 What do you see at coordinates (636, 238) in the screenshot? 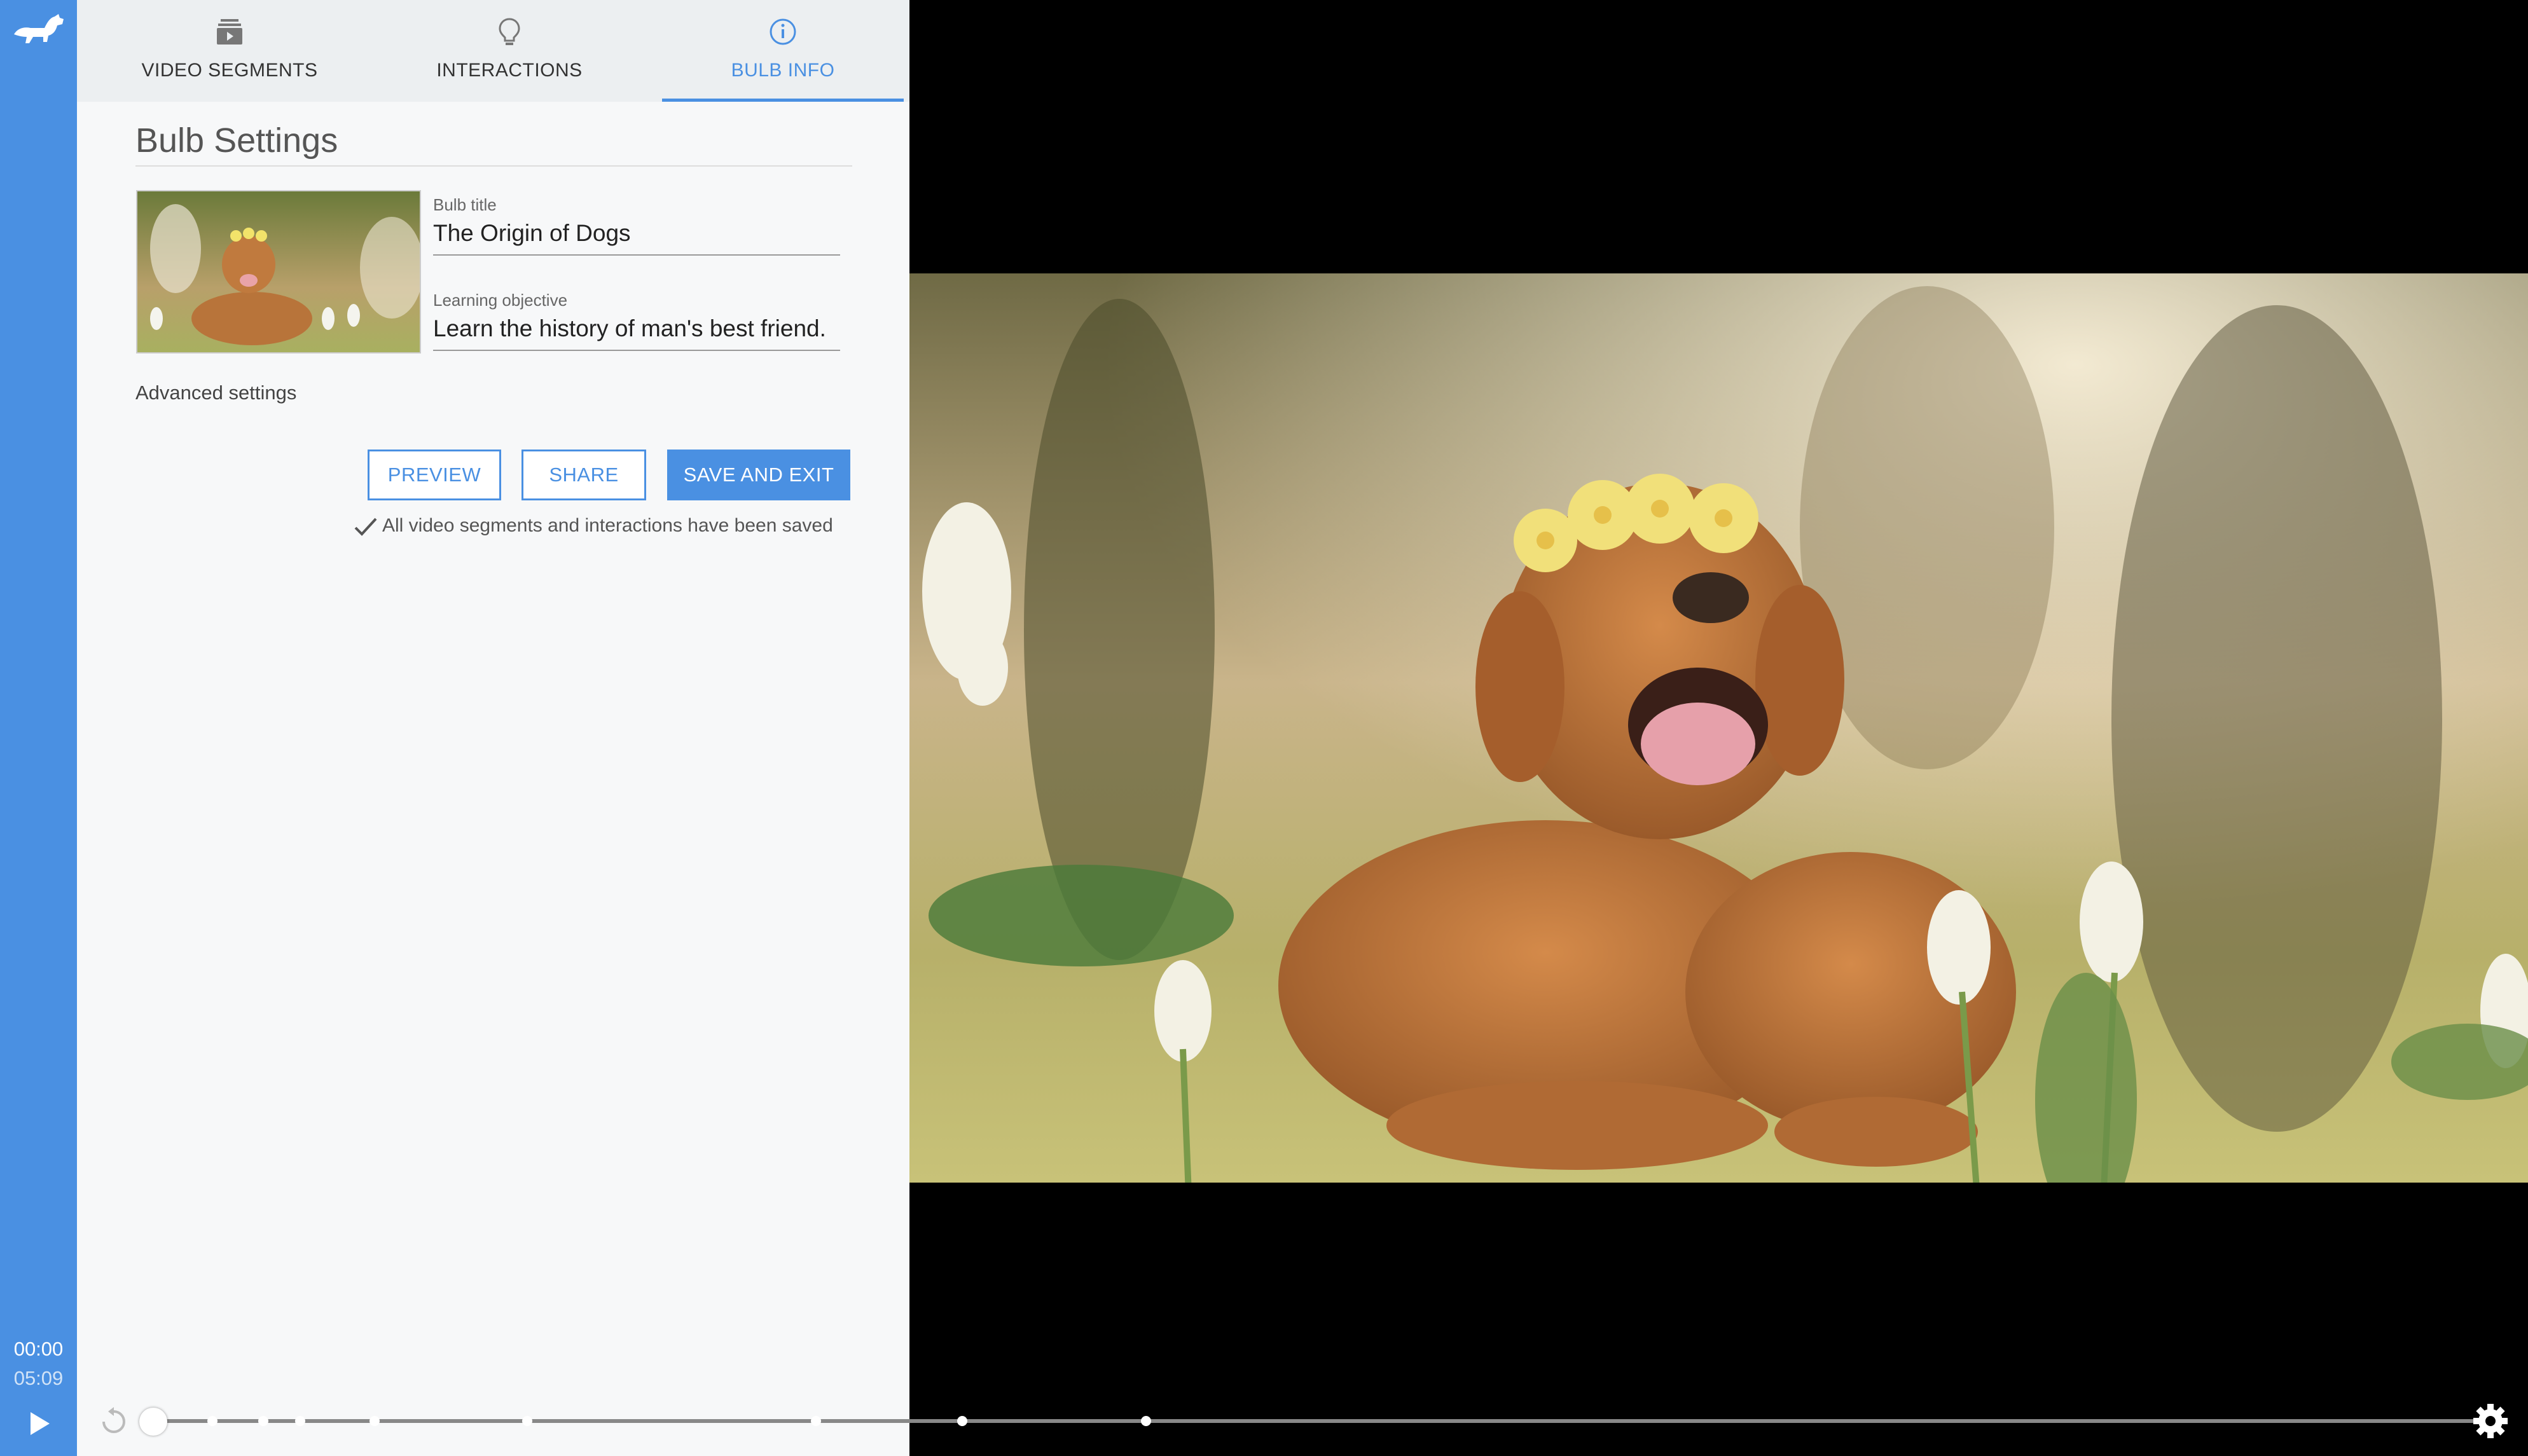
I see `bulb-title-field: The Origin of Dogs` at bounding box center [636, 238].